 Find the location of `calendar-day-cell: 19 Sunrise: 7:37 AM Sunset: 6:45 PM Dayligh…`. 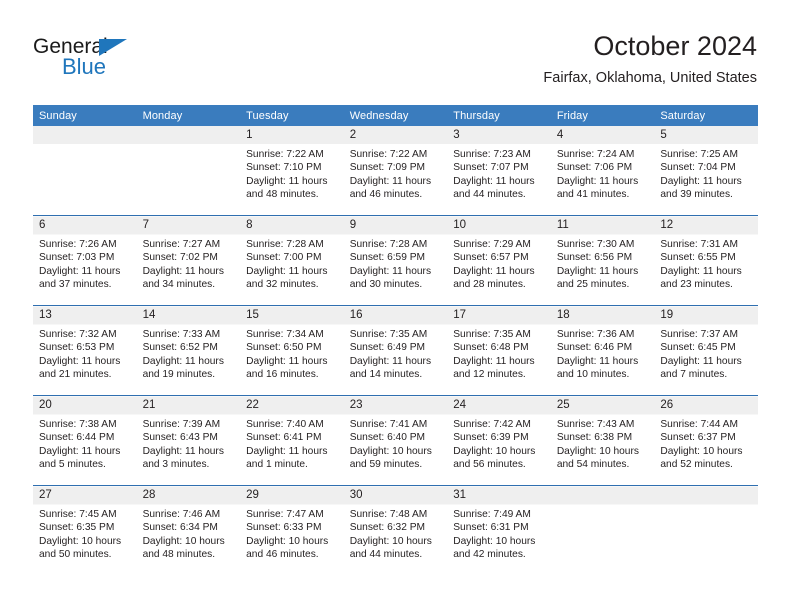

calendar-day-cell: 19 Sunrise: 7:37 AM Sunset: 6:45 PM Dayligh… is located at coordinates (706, 350).